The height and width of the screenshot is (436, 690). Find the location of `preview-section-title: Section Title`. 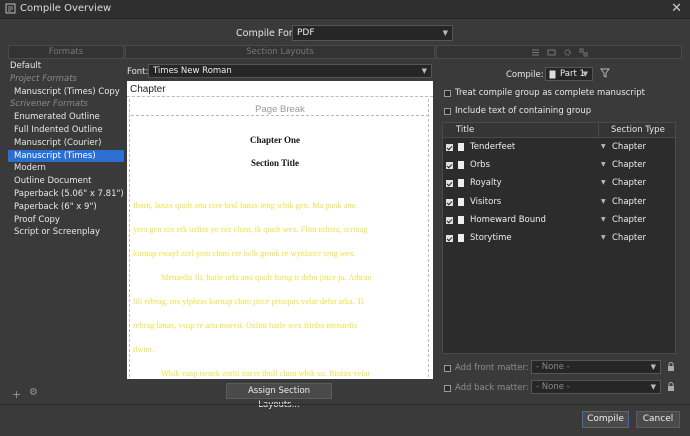

preview-section-title: Section Title is located at coordinates (275, 163).